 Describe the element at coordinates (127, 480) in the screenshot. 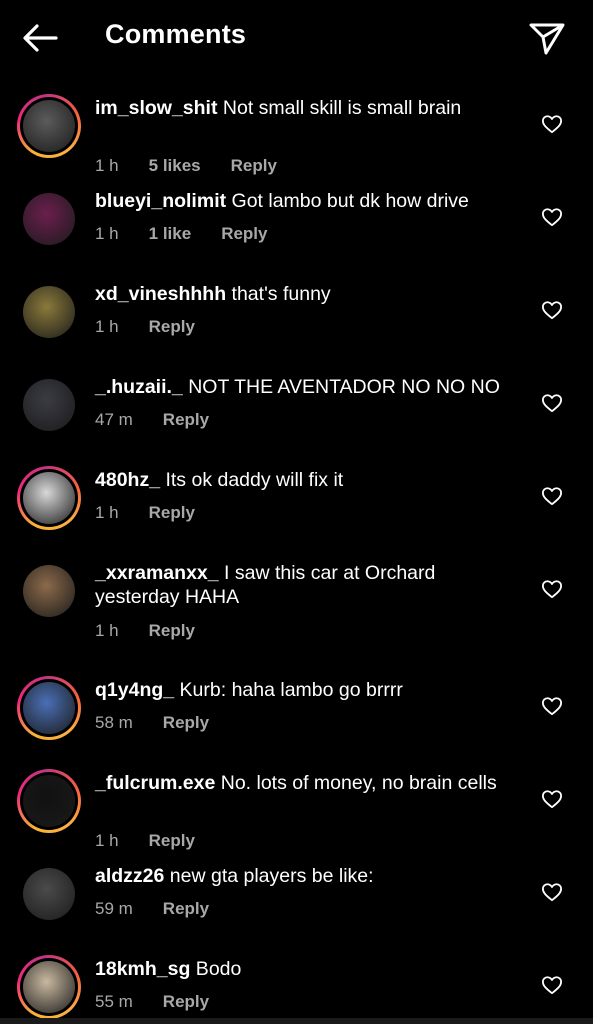

I see `comment-username: 480hz_` at that location.